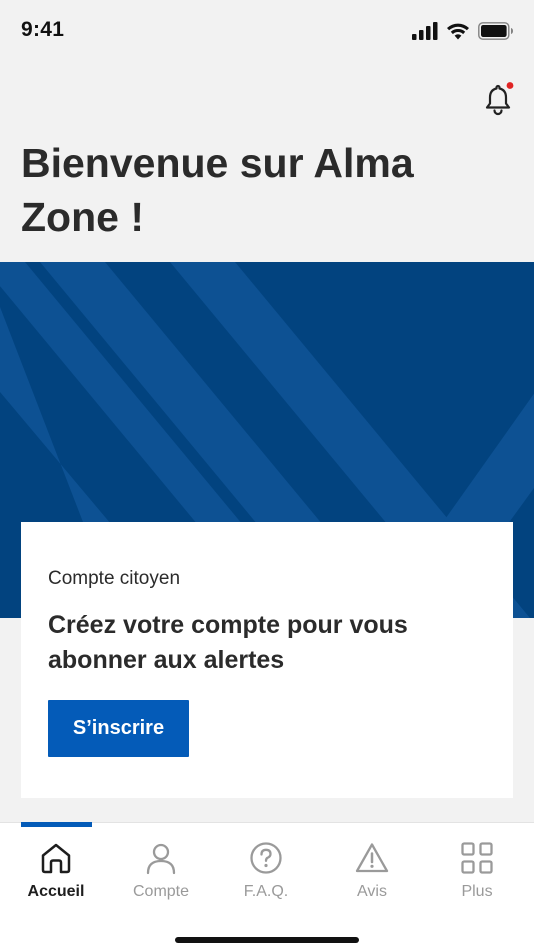 This screenshot has width=534, height=951. I want to click on tab-compte: Compte, so click(161, 876).